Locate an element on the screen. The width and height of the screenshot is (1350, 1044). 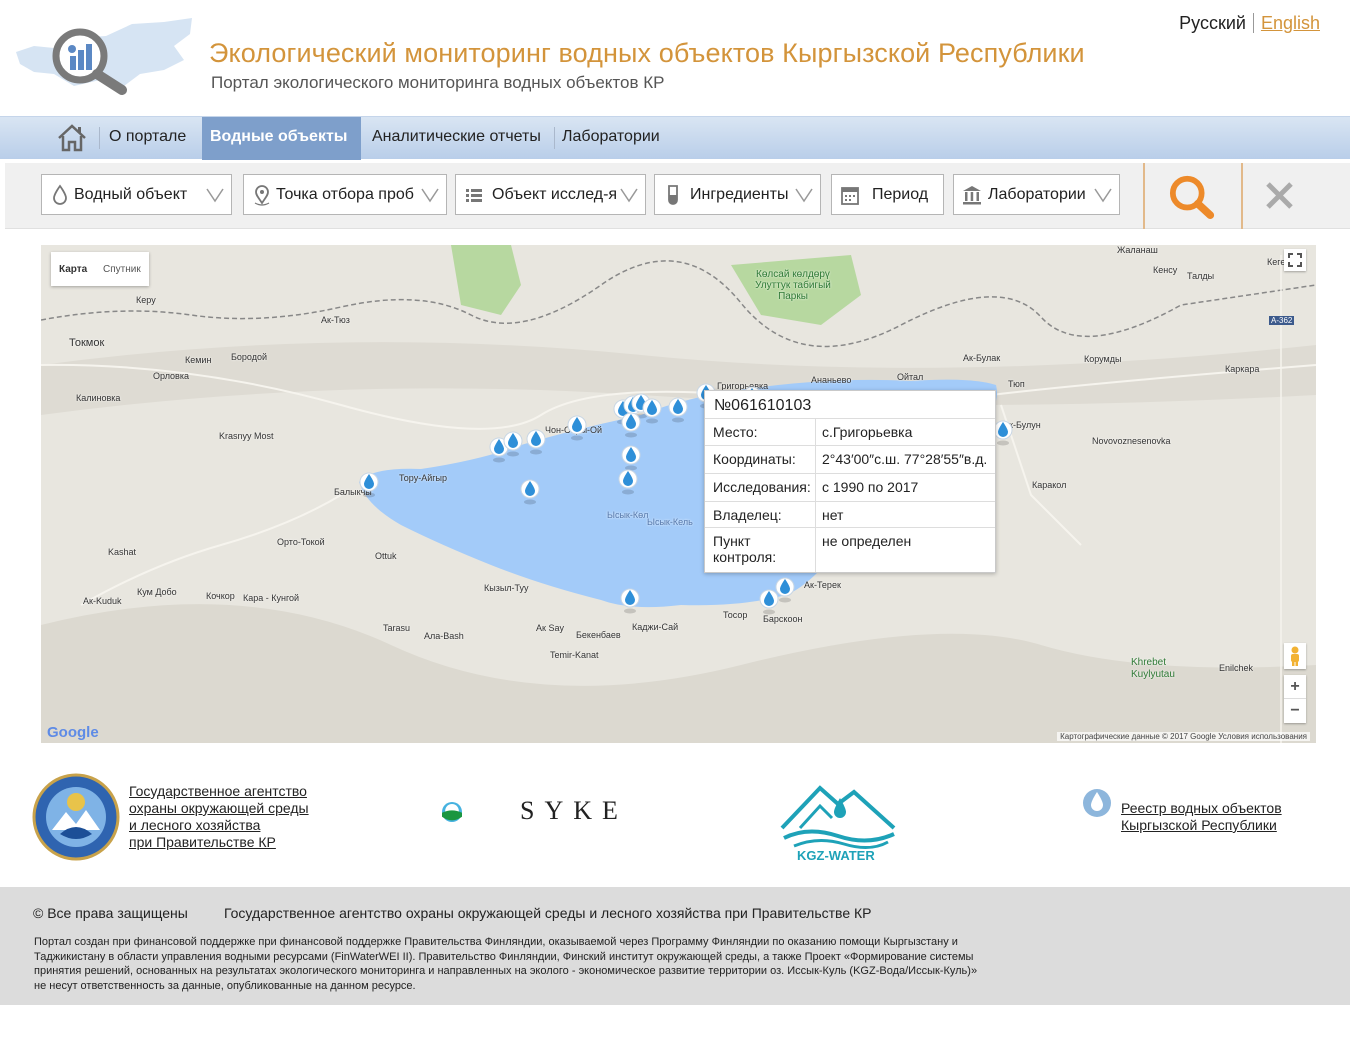
fullscreen-icon is located at coordinates (1295, 260).